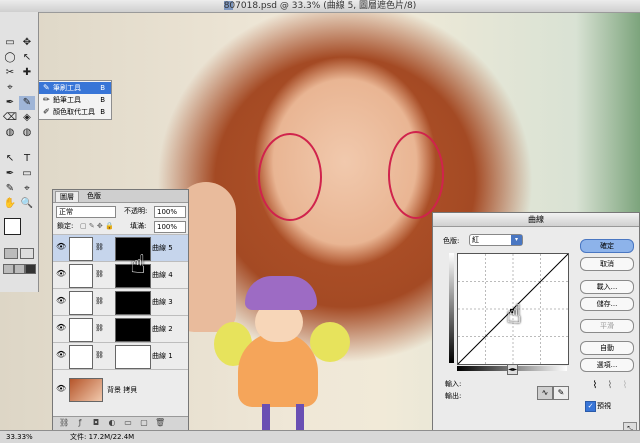  Describe the element at coordinates (75, 88) in the screenshot. I see `flyout-item-brush: ✎ 筆刷工具 B` at that location.